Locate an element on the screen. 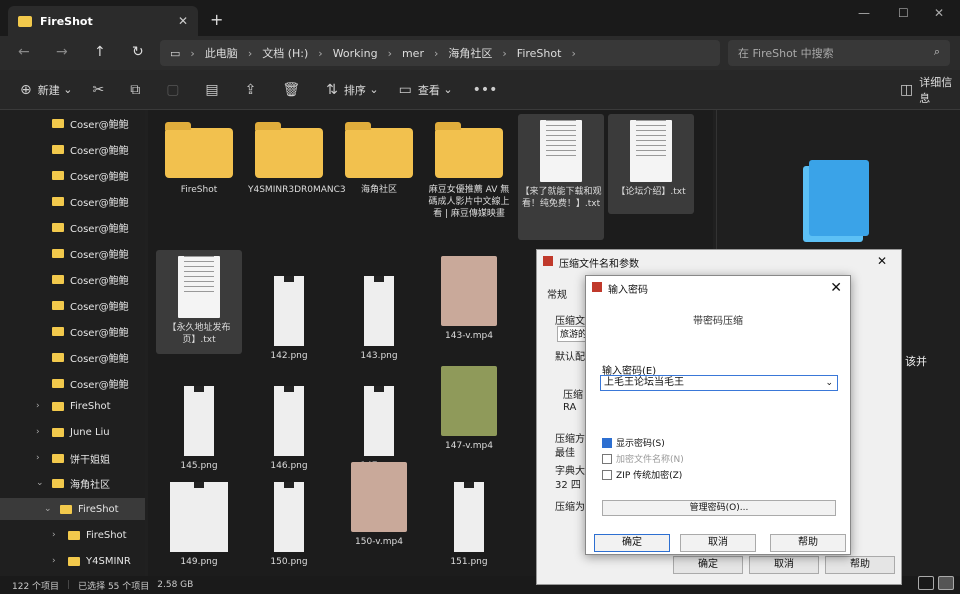  details-button: ◫ 详细信息 is located at coordinates (927, 90).